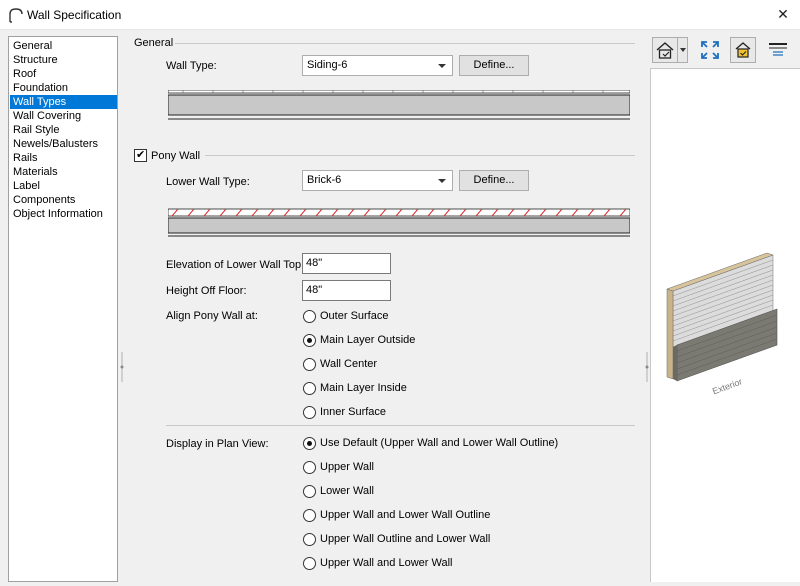 The height and width of the screenshot is (586, 800). I want to click on upper-wall-preview, so click(399, 105).